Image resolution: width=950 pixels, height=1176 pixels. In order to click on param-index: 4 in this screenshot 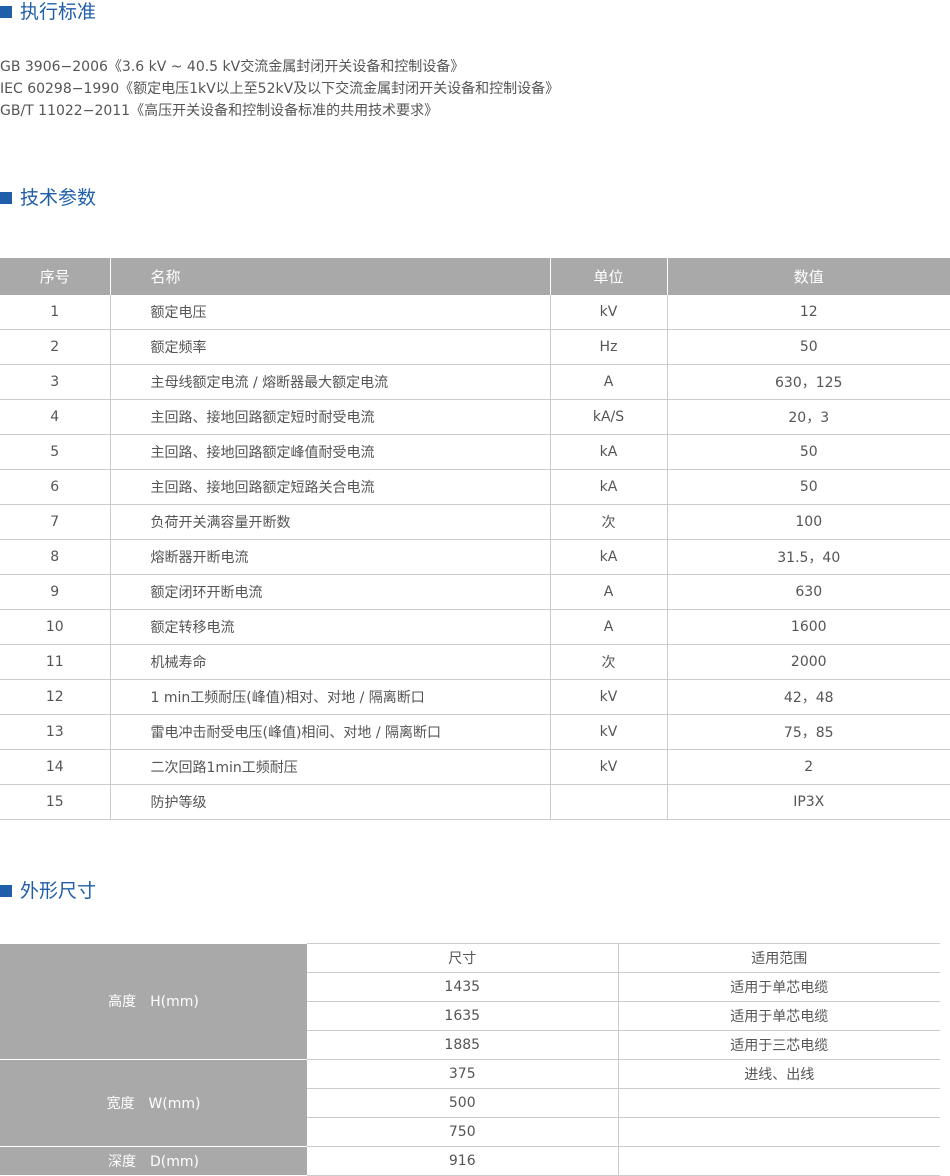, I will do `click(55, 417)`.